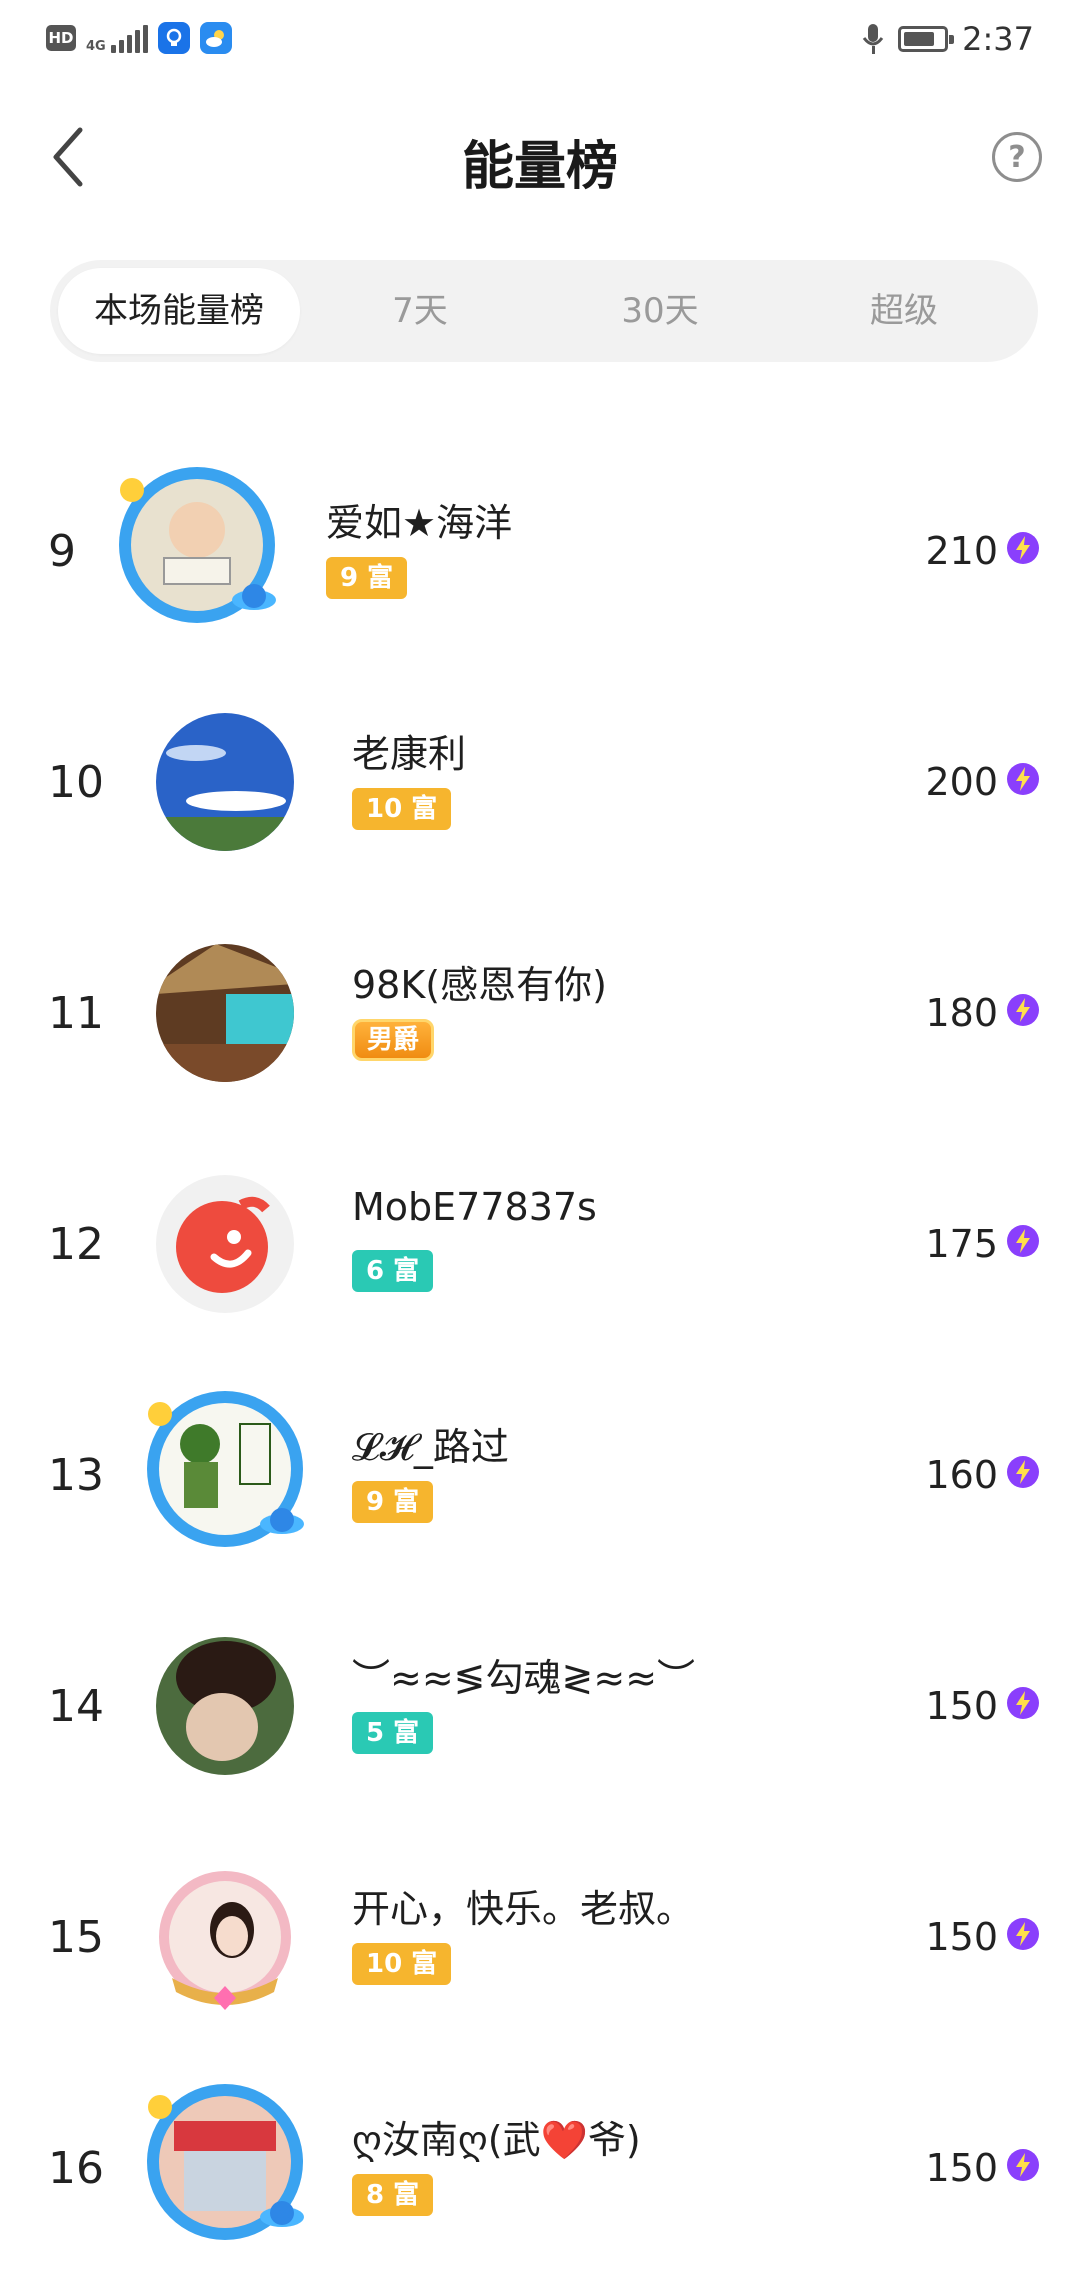  Describe the element at coordinates (540, 551) in the screenshot. I see `list-item: 9 爱如★海洋 9 富 210` at that location.